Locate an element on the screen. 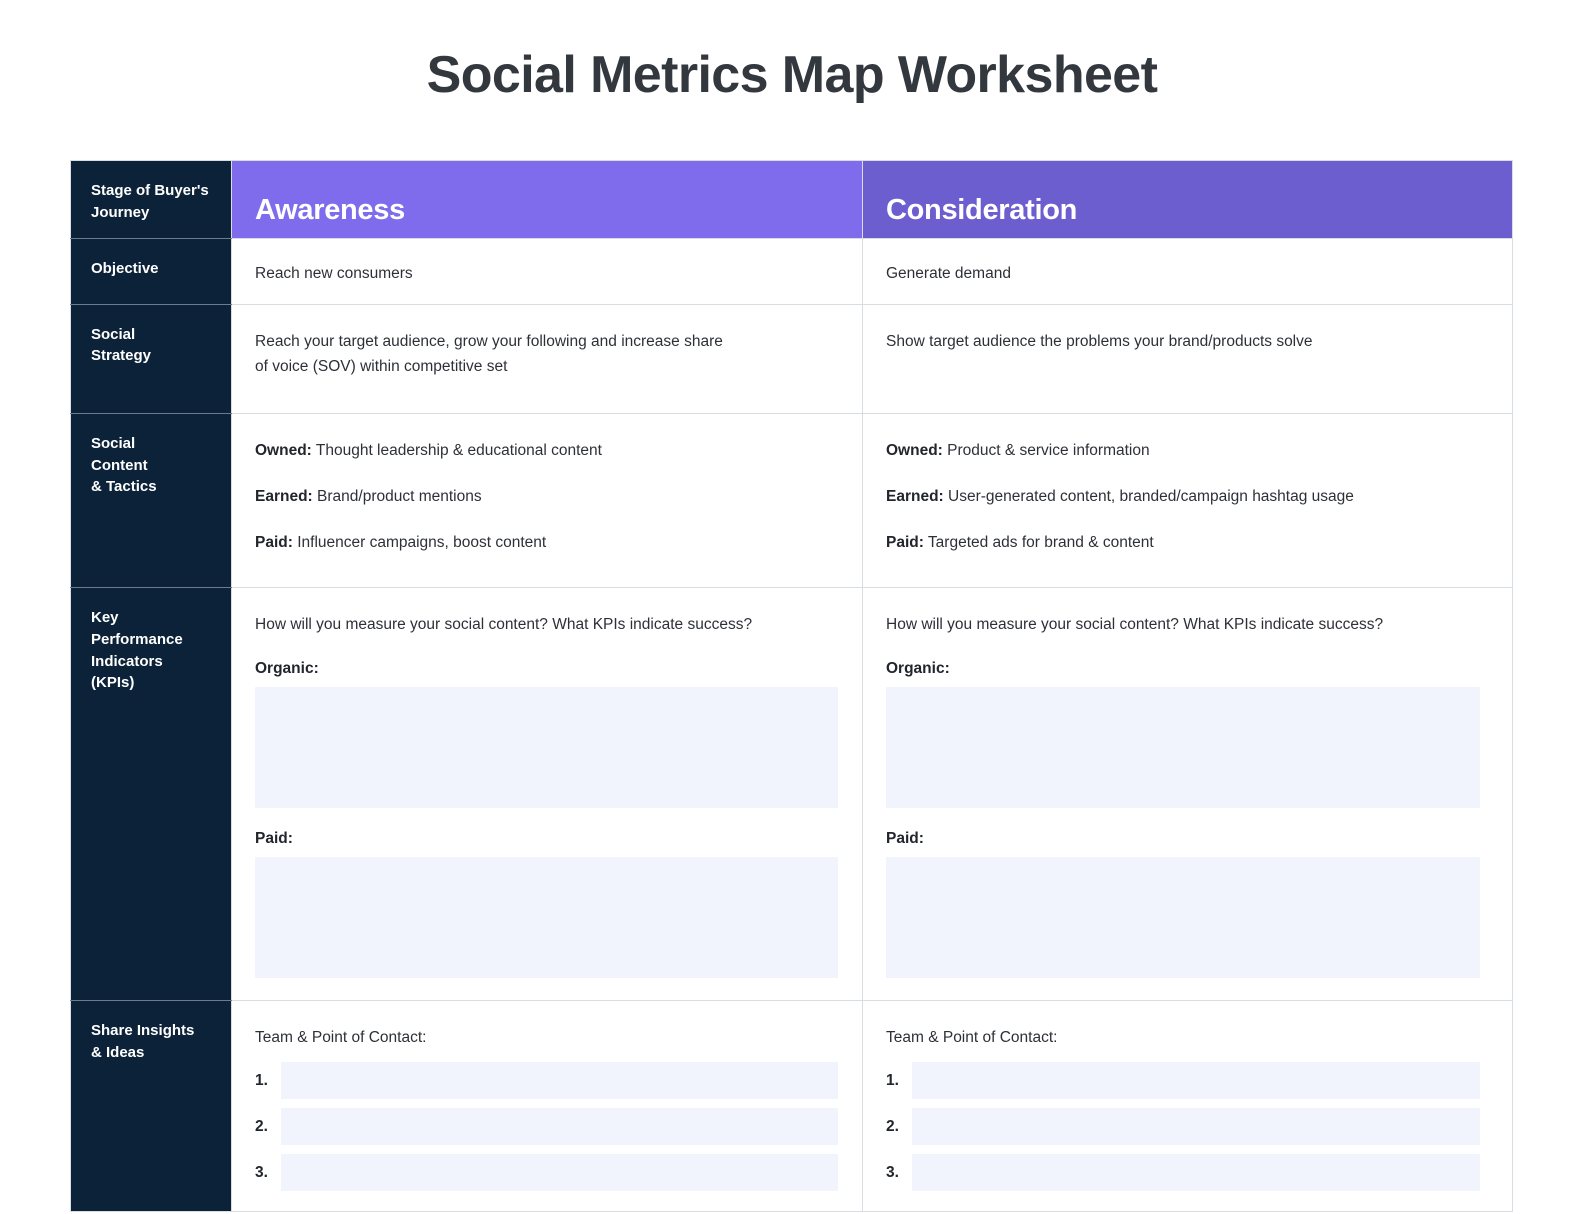 The height and width of the screenshot is (1214, 1584). list-number-1-consideration: 1. is located at coordinates (892, 1080).